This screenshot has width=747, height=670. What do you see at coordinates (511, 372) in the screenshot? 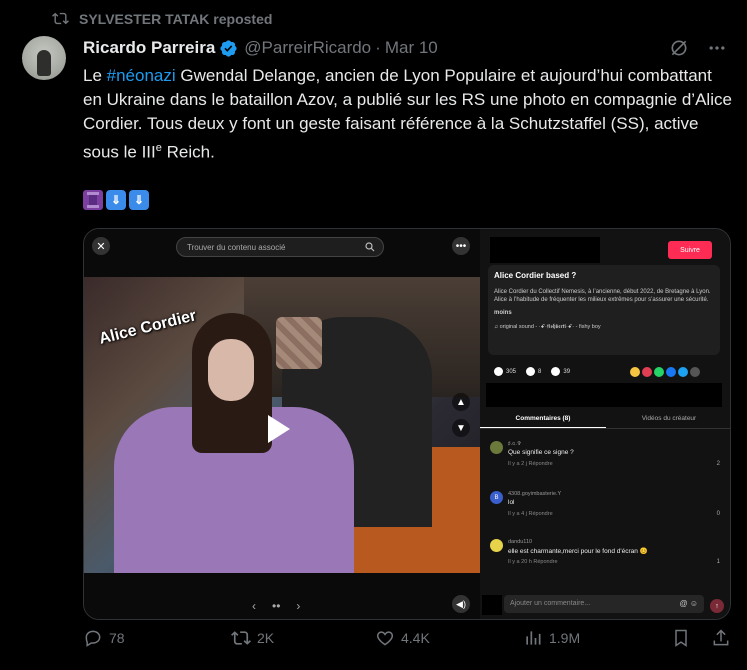
I see `likes-value: 305` at bounding box center [511, 372].